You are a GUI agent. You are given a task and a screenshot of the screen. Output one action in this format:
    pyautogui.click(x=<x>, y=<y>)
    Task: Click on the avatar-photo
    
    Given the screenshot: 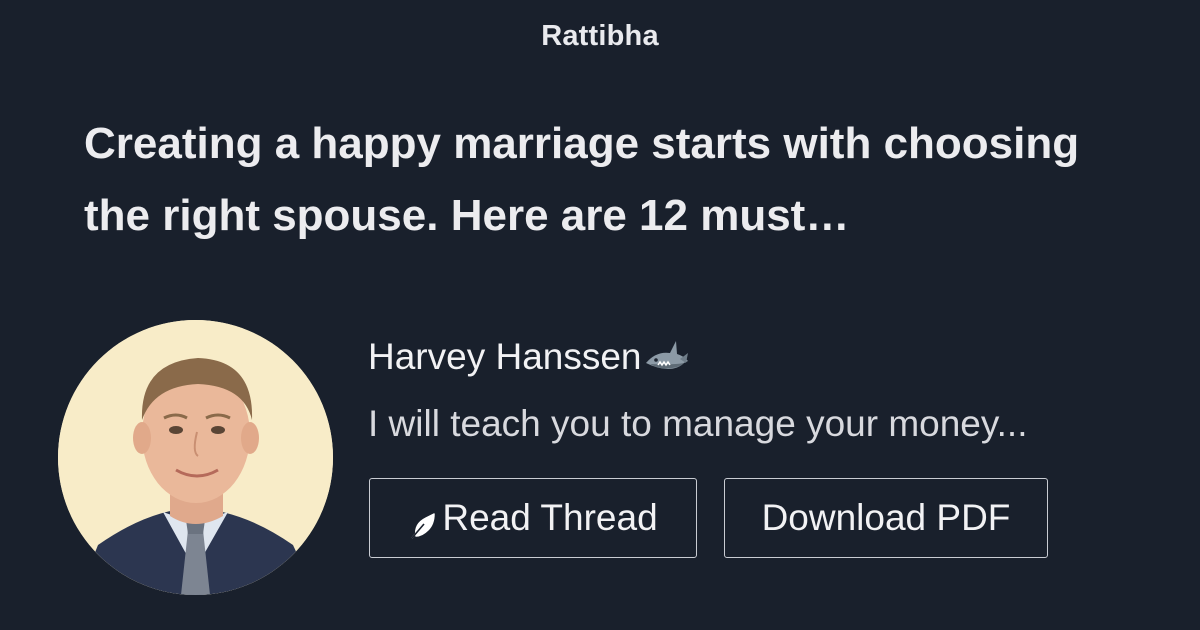 What is the action you would take?
    pyautogui.click(x=195, y=457)
    